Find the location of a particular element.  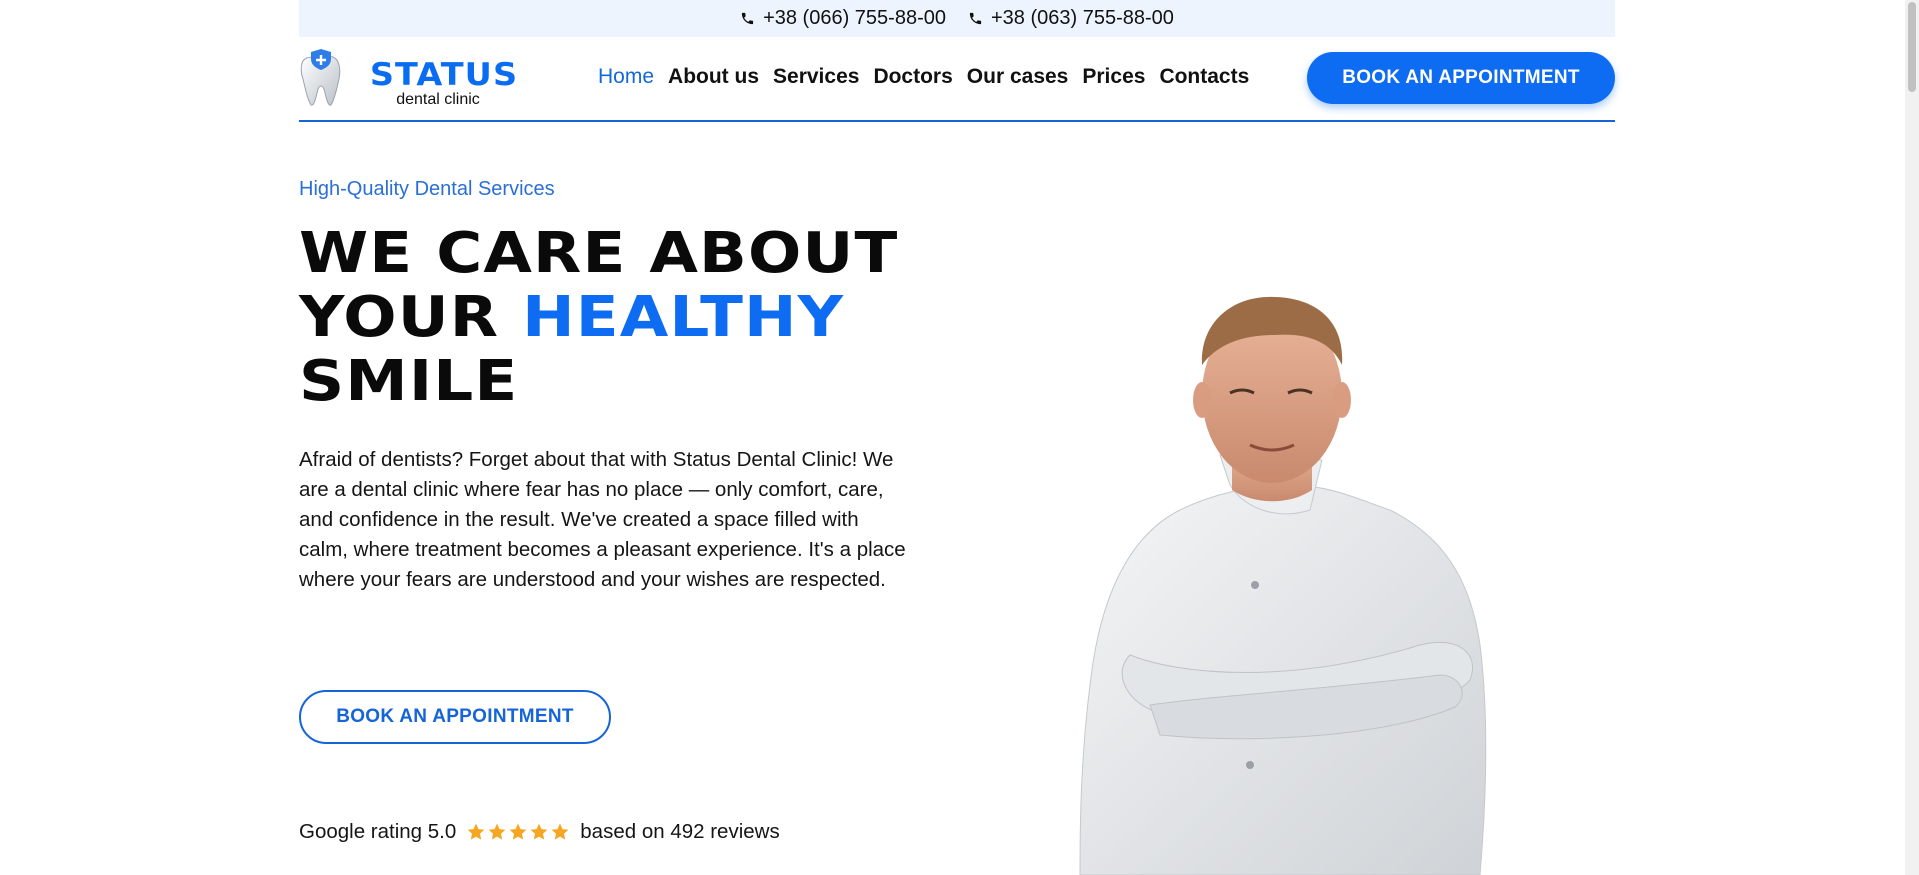

page-scrollbar is located at coordinates (1912, 437).